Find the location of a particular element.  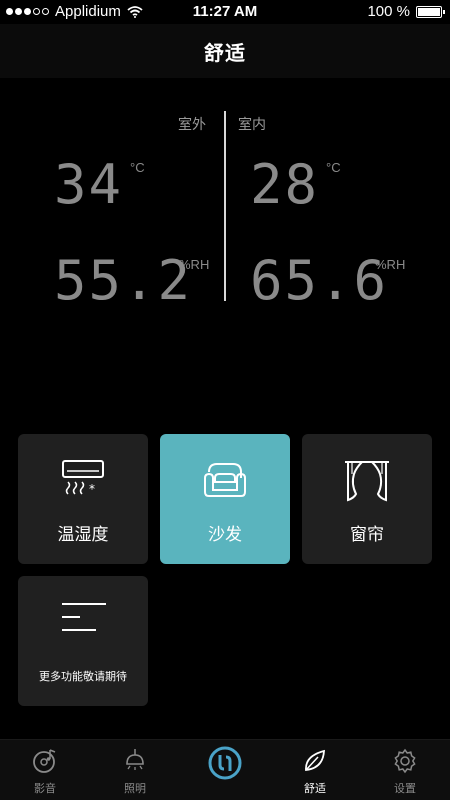

tile-curtain: 窗帘 is located at coordinates (367, 499).